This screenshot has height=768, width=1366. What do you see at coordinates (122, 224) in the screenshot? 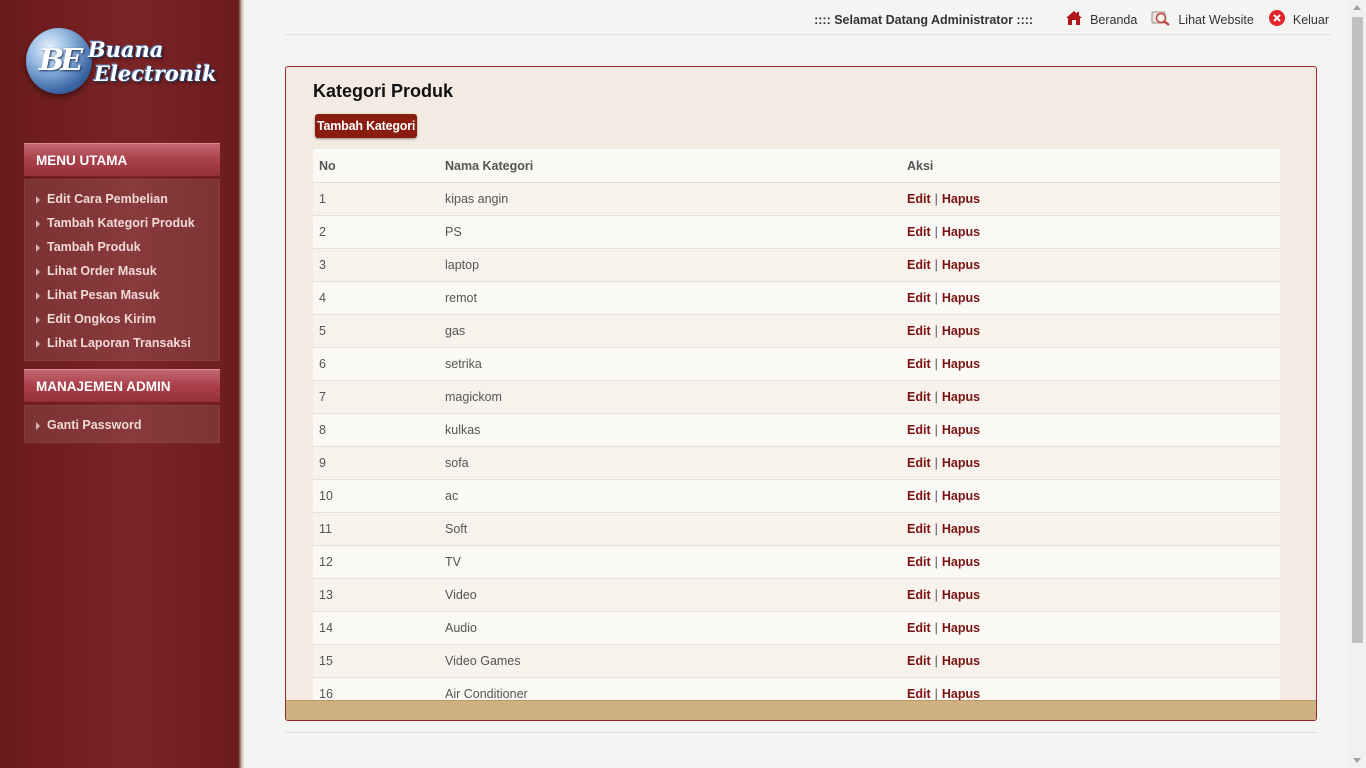
I see `menu-item-tambah-kategori-produk: Tambah Kategori Produk` at bounding box center [122, 224].